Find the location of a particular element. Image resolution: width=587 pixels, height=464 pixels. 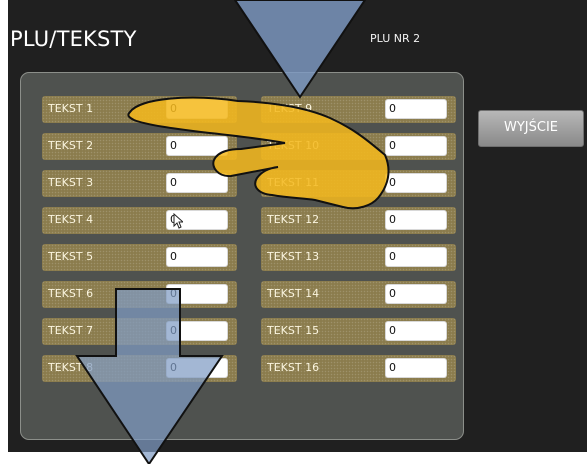

text-field-input-16: 0 is located at coordinates (416, 368).